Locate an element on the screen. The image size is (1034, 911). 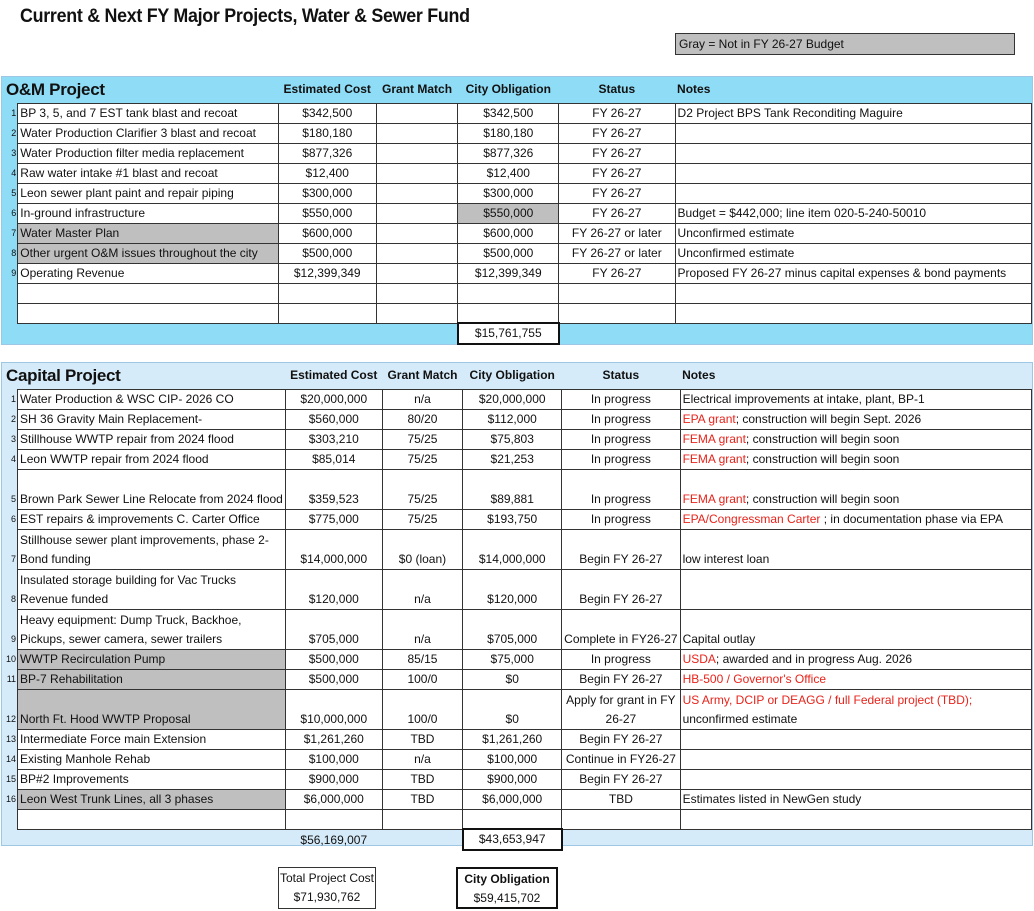
project-cell: Stillhouse WWTP repair from 2024 flood is located at coordinates (151, 439).